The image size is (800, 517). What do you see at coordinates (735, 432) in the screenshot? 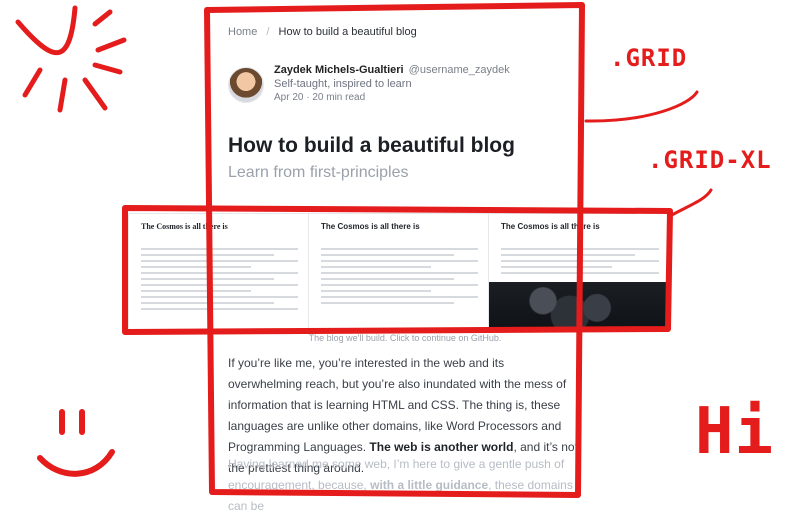
I see `annotation-hi: Hi` at bounding box center [735, 432].